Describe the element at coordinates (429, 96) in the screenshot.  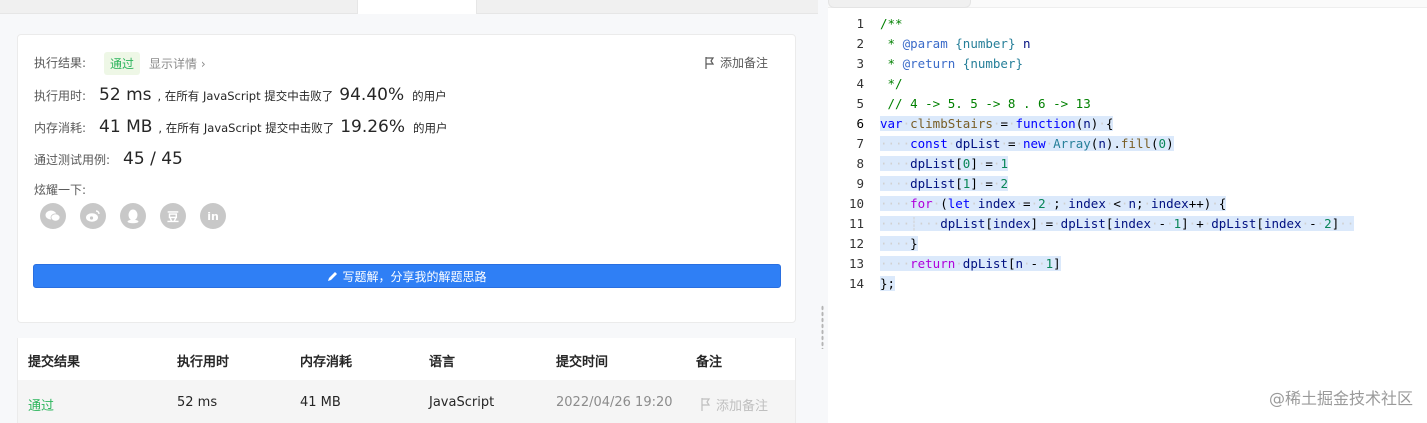
I see `runtime-suffix: 的用户` at that location.